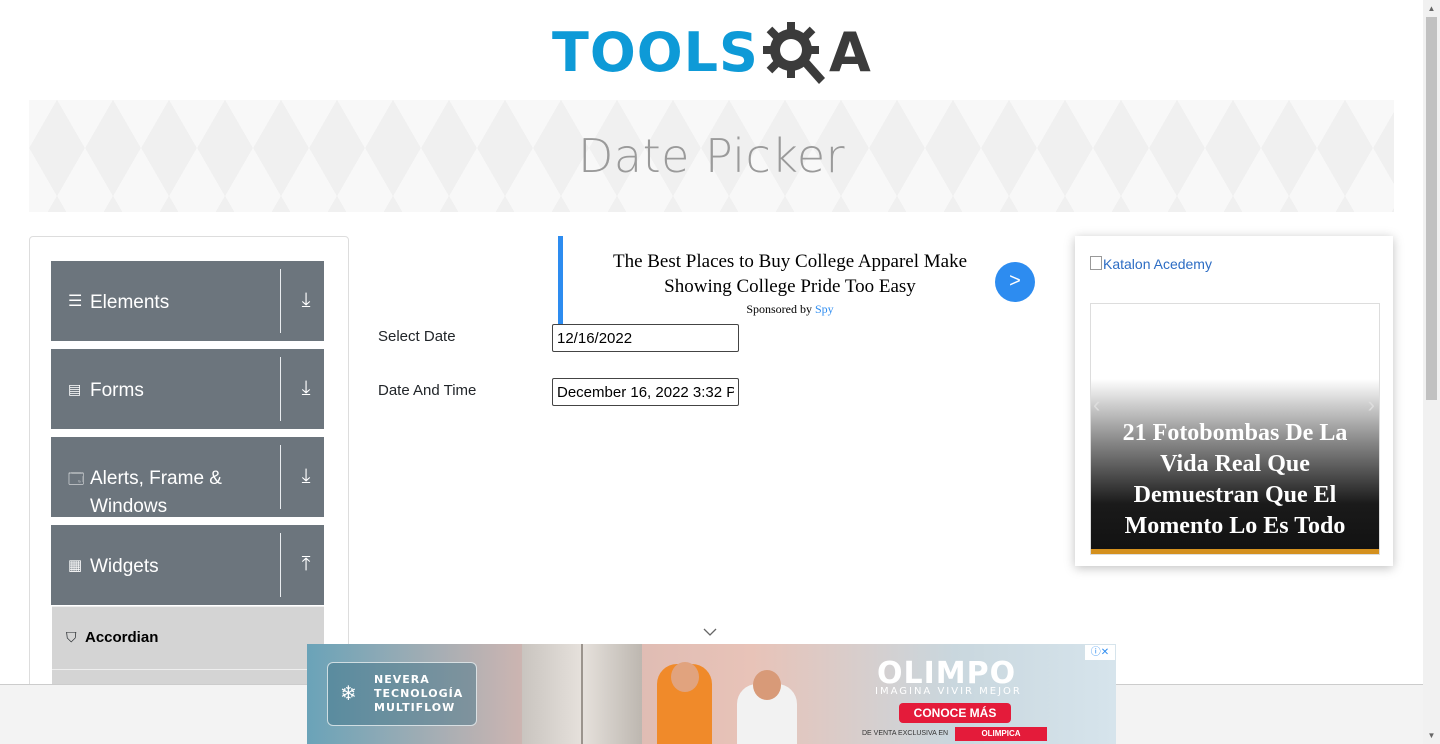 The width and height of the screenshot is (1440, 744). What do you see at coordinates (824, 309) in the screenshot?
I see `sponsor-link: Spy` at bounding box center [824, 309].